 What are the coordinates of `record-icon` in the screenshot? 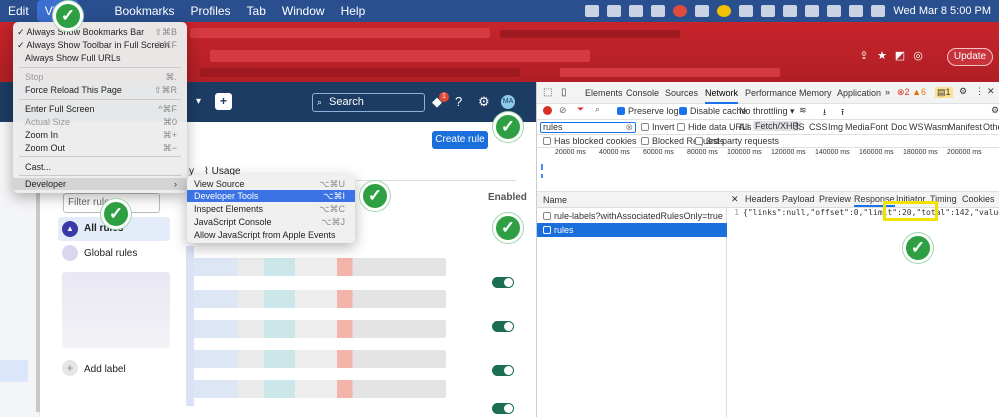 It's located at (547, 110).